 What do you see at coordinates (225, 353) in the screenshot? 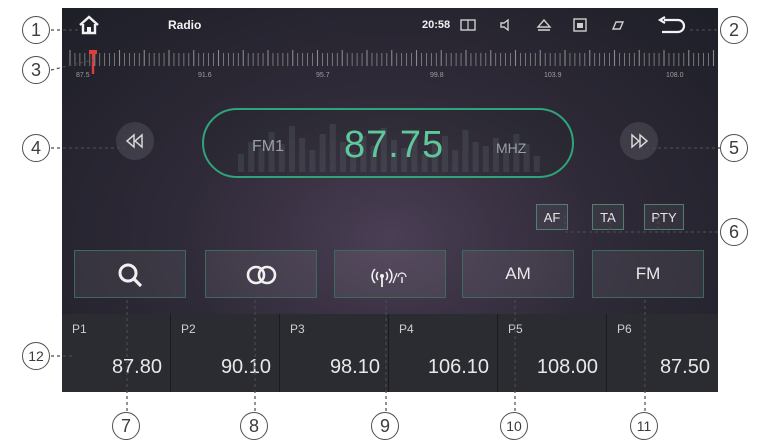
I see `preset-p2: P2 90.10` at bounding box center [225, 353].